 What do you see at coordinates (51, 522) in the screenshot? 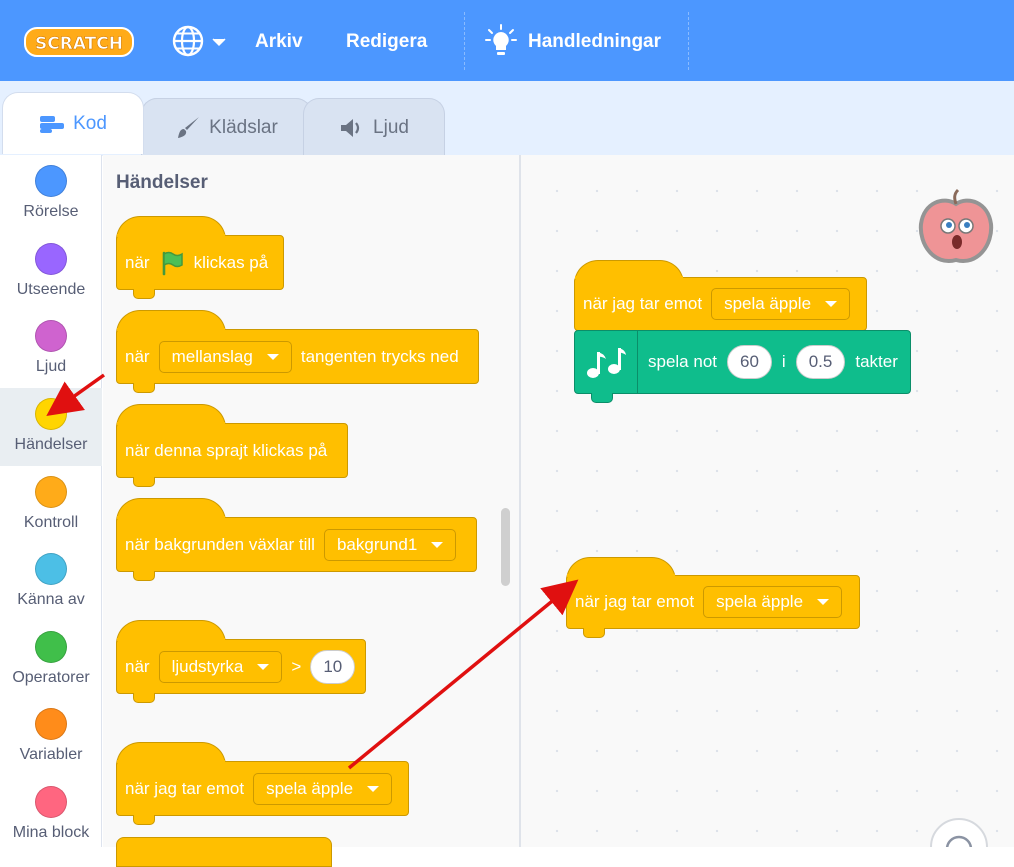
I see `category-label: Kontroll` at bounding box center [51, 522].